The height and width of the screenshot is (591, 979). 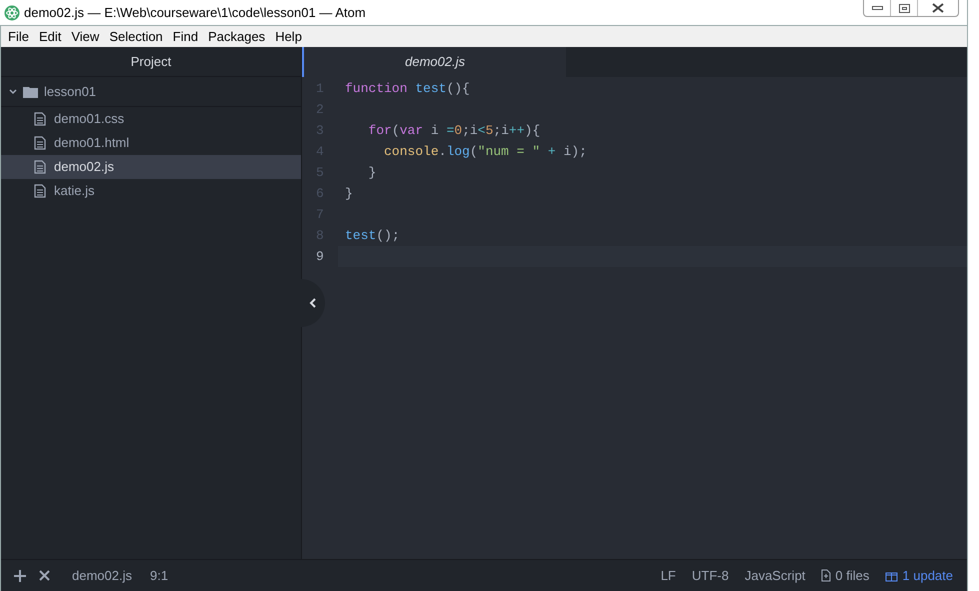 What do you see at coordinates (938, 8) in the screenshot?
I see `close-icon` at bounding box center [938, 8].